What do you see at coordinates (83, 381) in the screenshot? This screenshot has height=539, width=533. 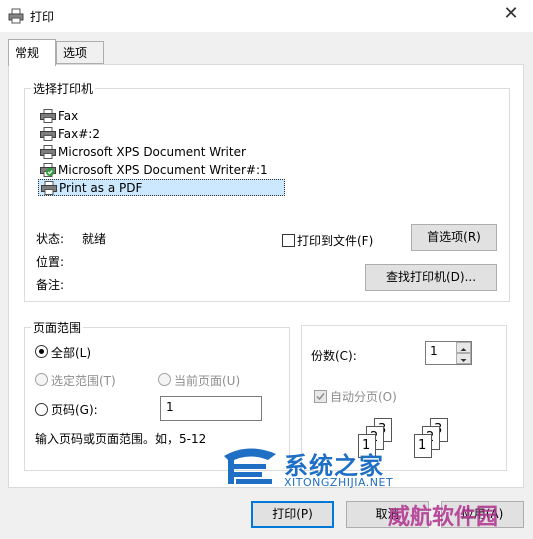 I see `radio-selection-label: 选定范围(T)` at bounding box center [83, 381].